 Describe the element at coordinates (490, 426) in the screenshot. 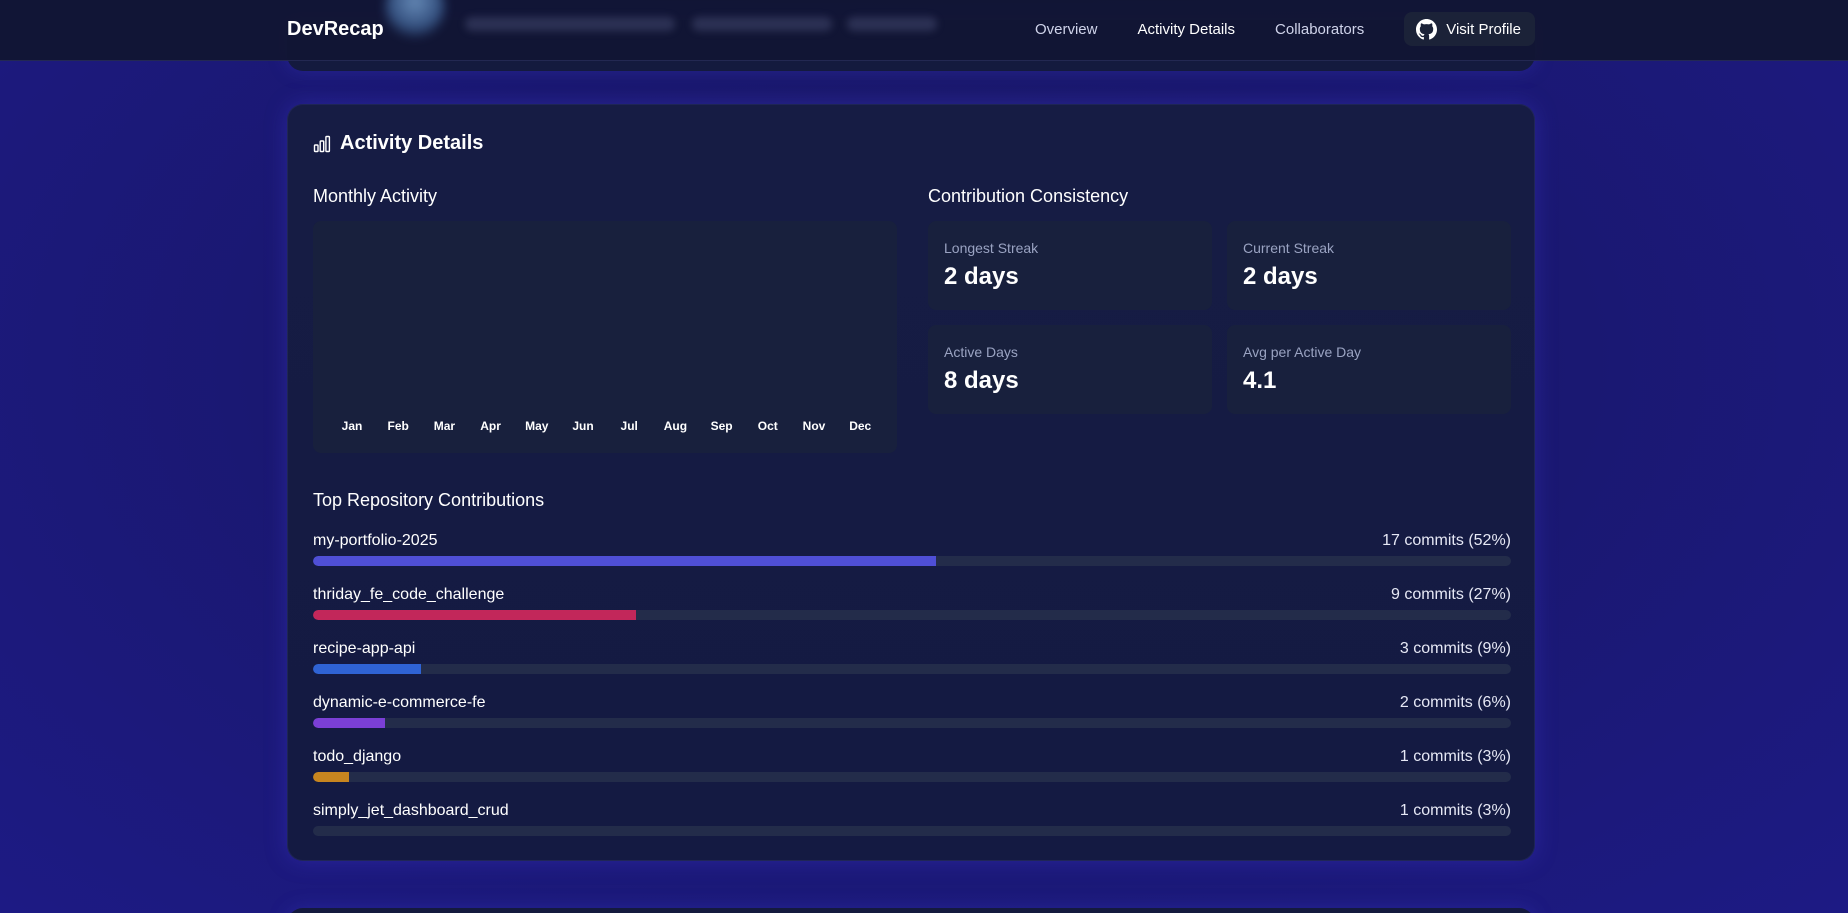

I see `month-tick-label: Apr` at that location.